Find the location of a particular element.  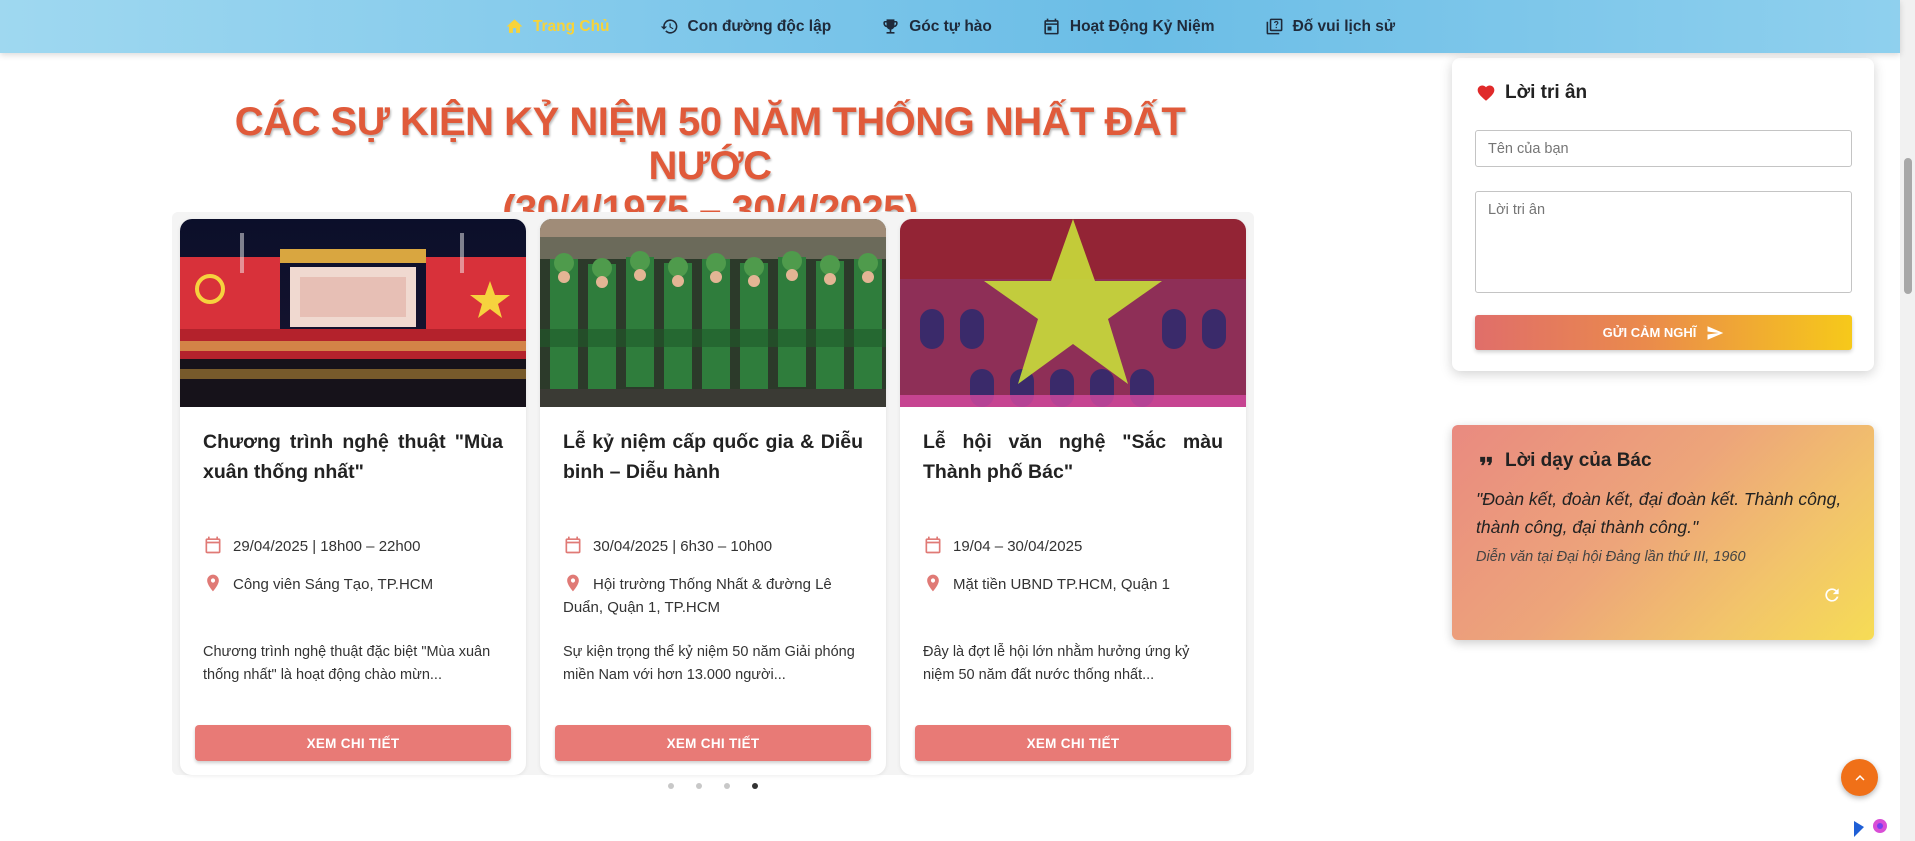

quote-icon is located at coordinates (1486, 461).